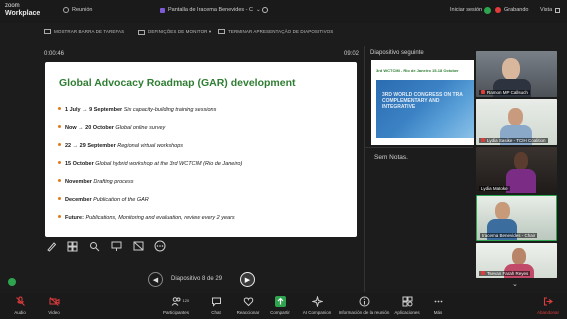  Describe the element at coordinates (275, 31) in the screenshot. I see `end-presentation-button: TERMINAR APRESENTAÇÃO DE DIAPOSITIVOS` at that location.